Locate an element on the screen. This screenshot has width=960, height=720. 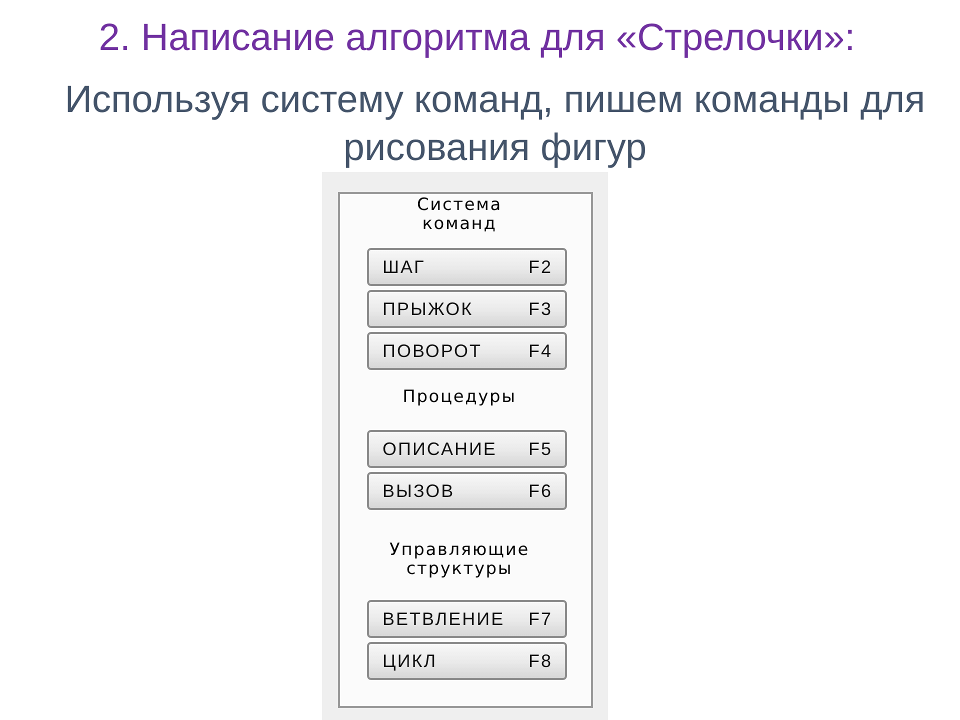
command-button: ПРЫЖОК F3 is located at coordinates (466, 309).